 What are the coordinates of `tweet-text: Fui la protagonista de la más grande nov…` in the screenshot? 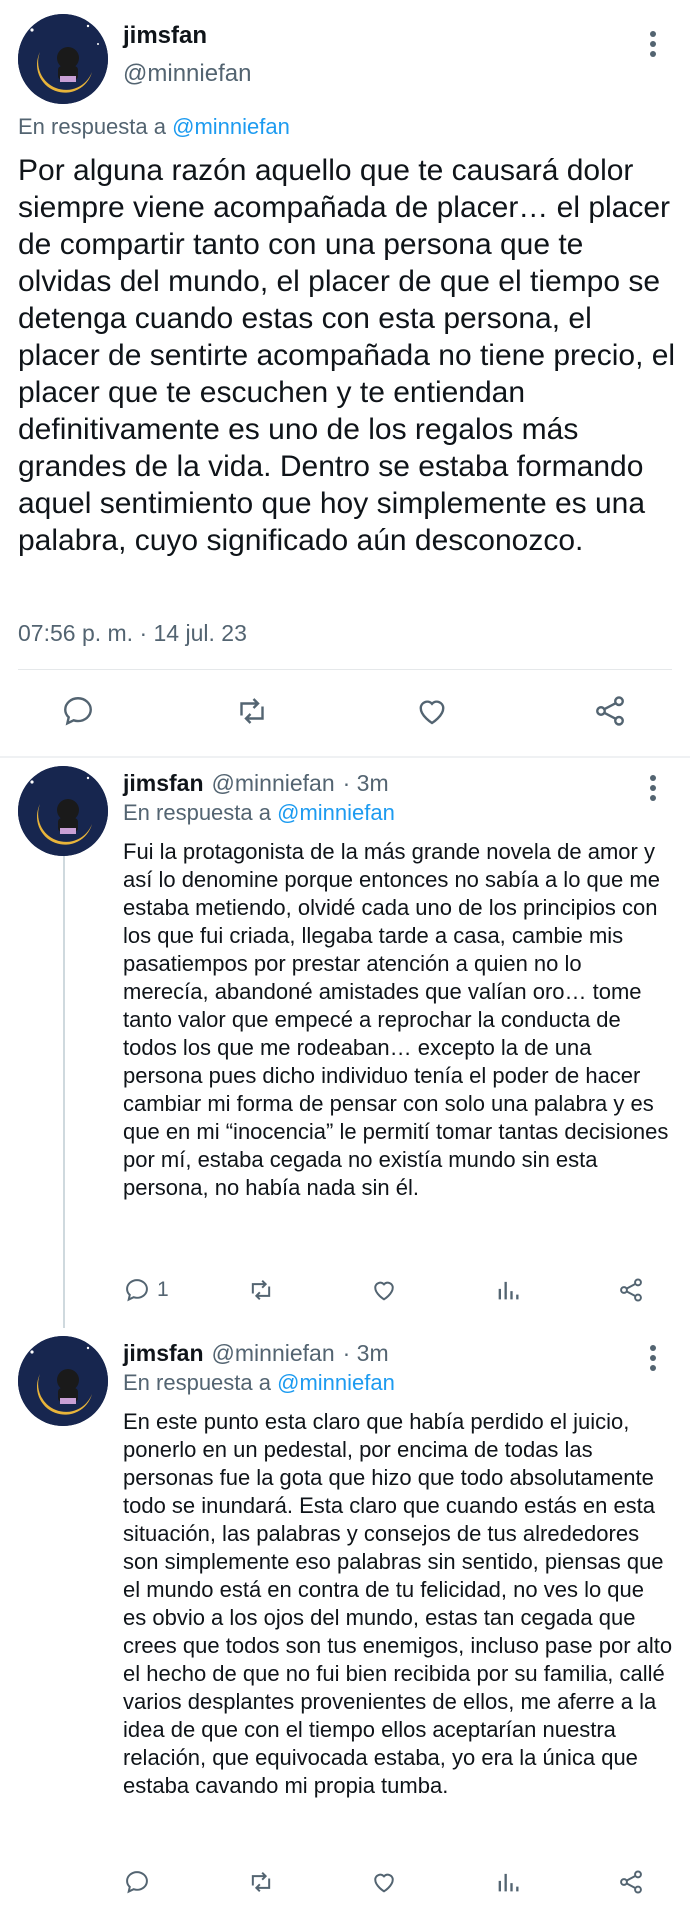 It's located at (396, 1019).